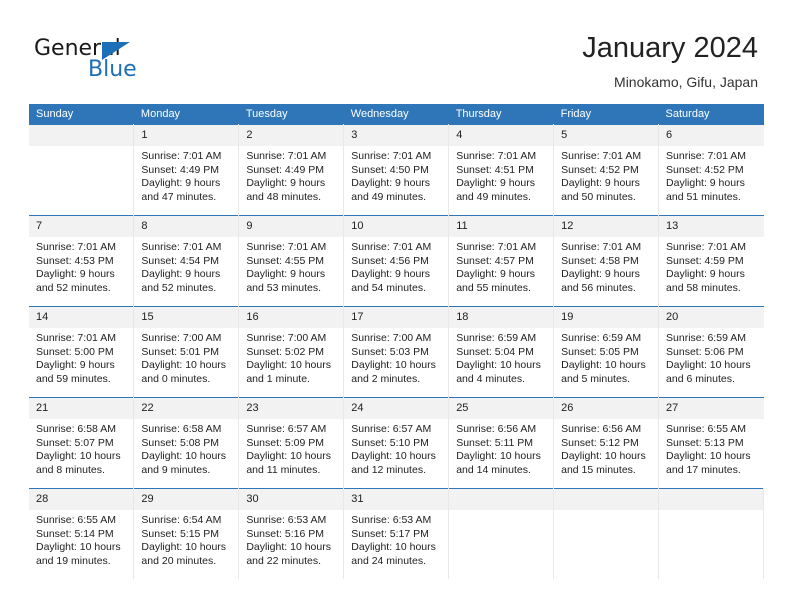 The width and height of the screenshot is (792, 612). What do you see at coordinates (75, 260) in the screenshot?
I see `sunset-text: Sunset: 4:53 PM` at bounding box center [75, 260].